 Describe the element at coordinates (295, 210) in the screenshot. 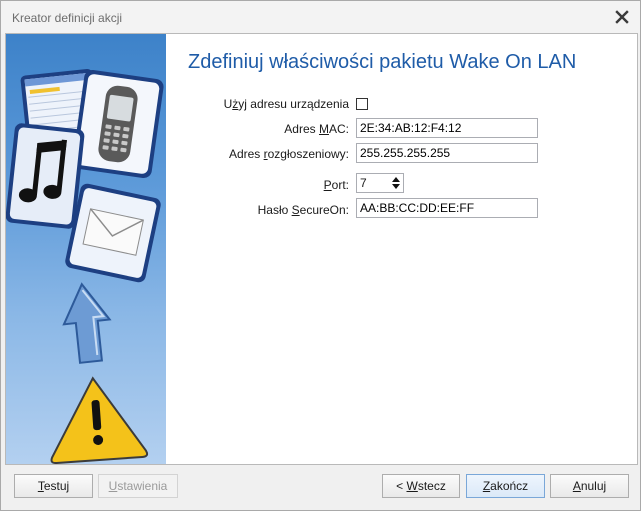

I see `label-mnemonic: S` at that location.